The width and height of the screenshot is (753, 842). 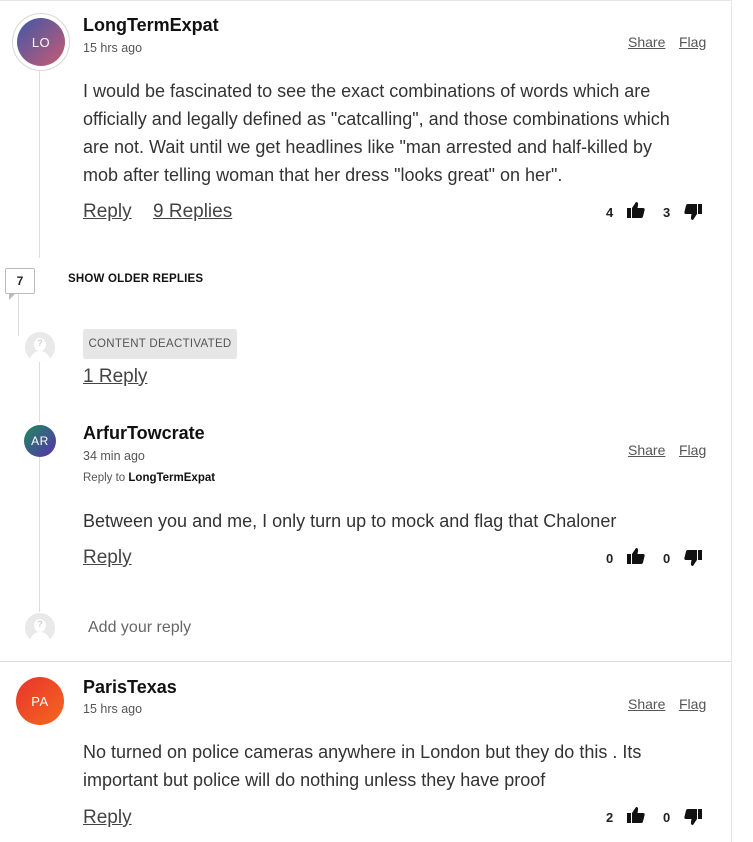 I want to click on comment-username: ParisTexas, so click(x=130, y=687).